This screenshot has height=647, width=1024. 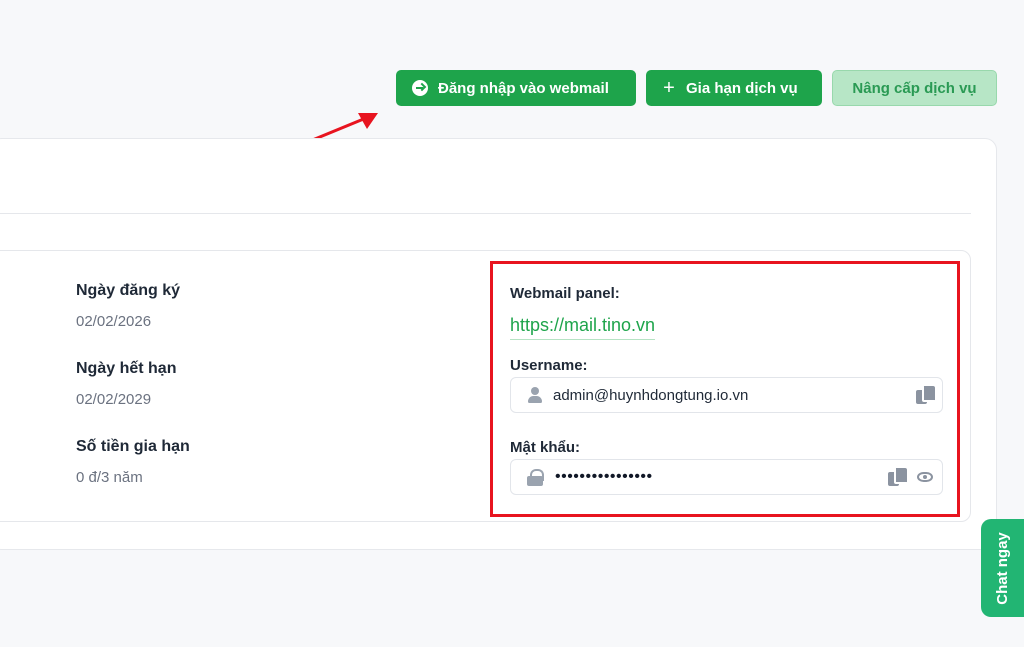 I want to click on password-value: ••••••••••••••••, so click(x=604, y=476).